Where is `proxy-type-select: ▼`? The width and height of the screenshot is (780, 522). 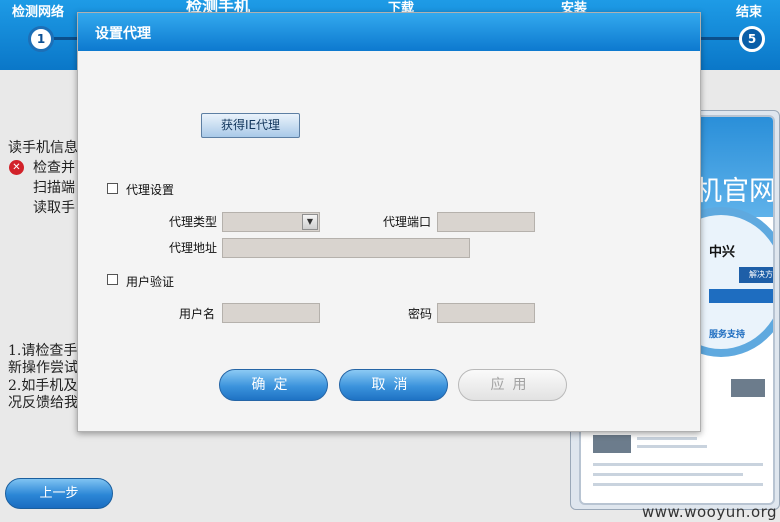
proxy-type-select: ▼ is located at coordinates (271, 222).